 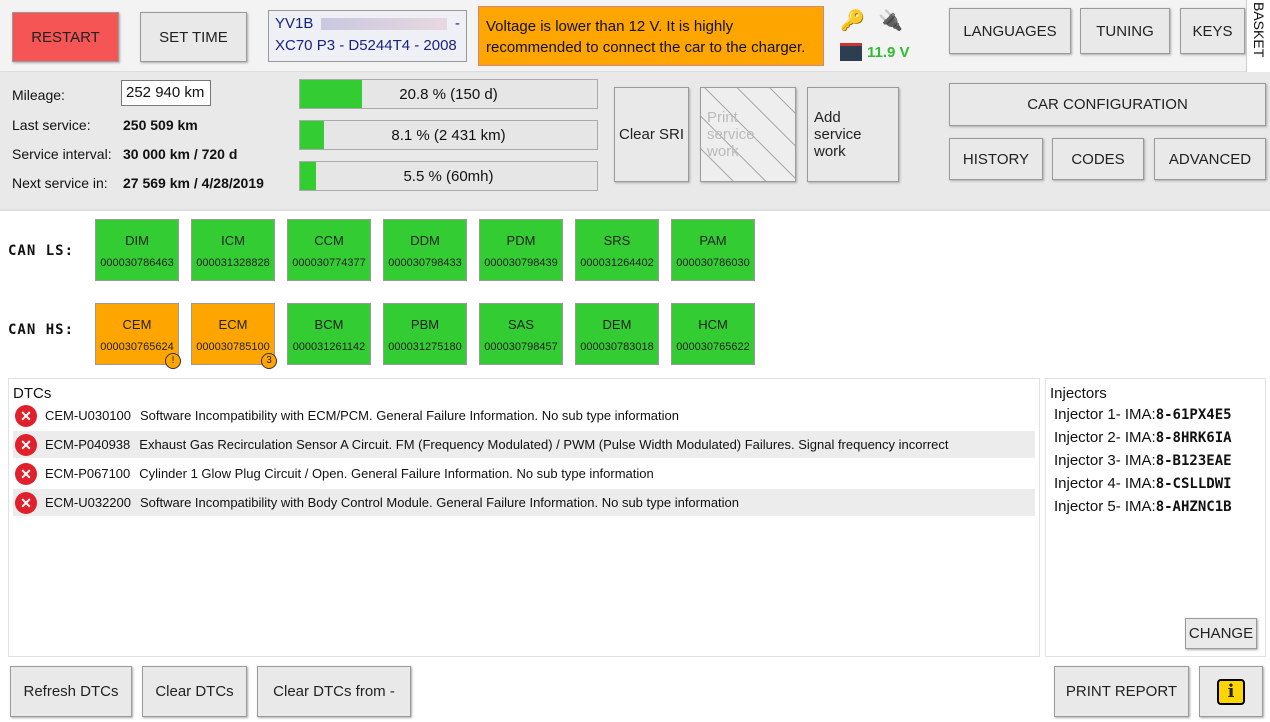 I want to click on print-report-button: PRINT REPORT, so click(x=1121, y=691).